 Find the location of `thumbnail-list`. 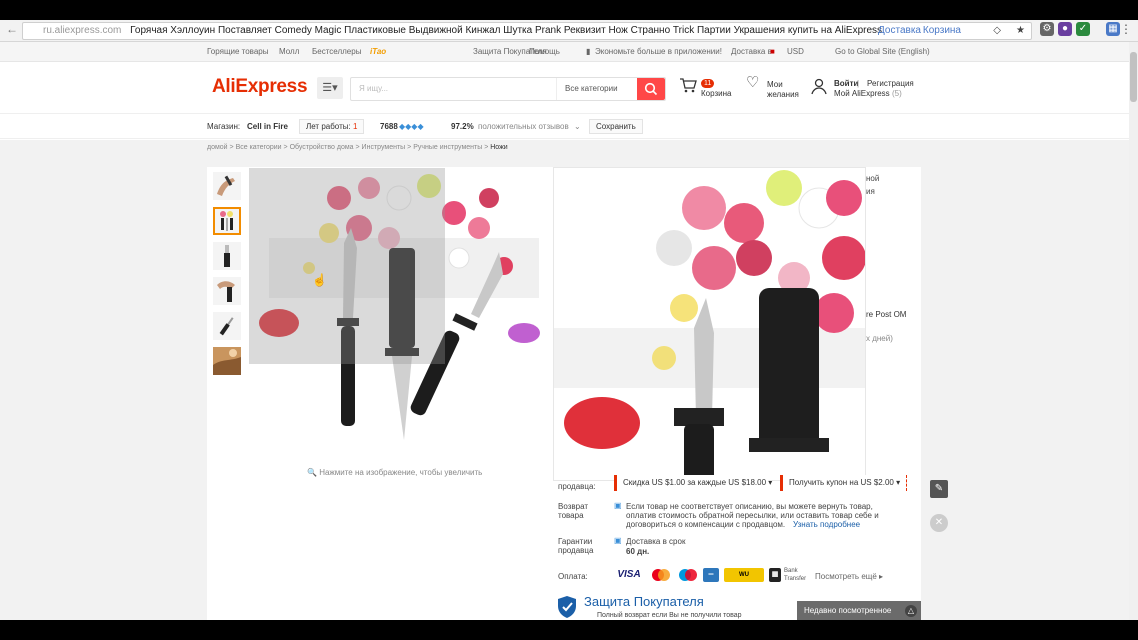

thumbnail-list is located at coordinates (228, 277).